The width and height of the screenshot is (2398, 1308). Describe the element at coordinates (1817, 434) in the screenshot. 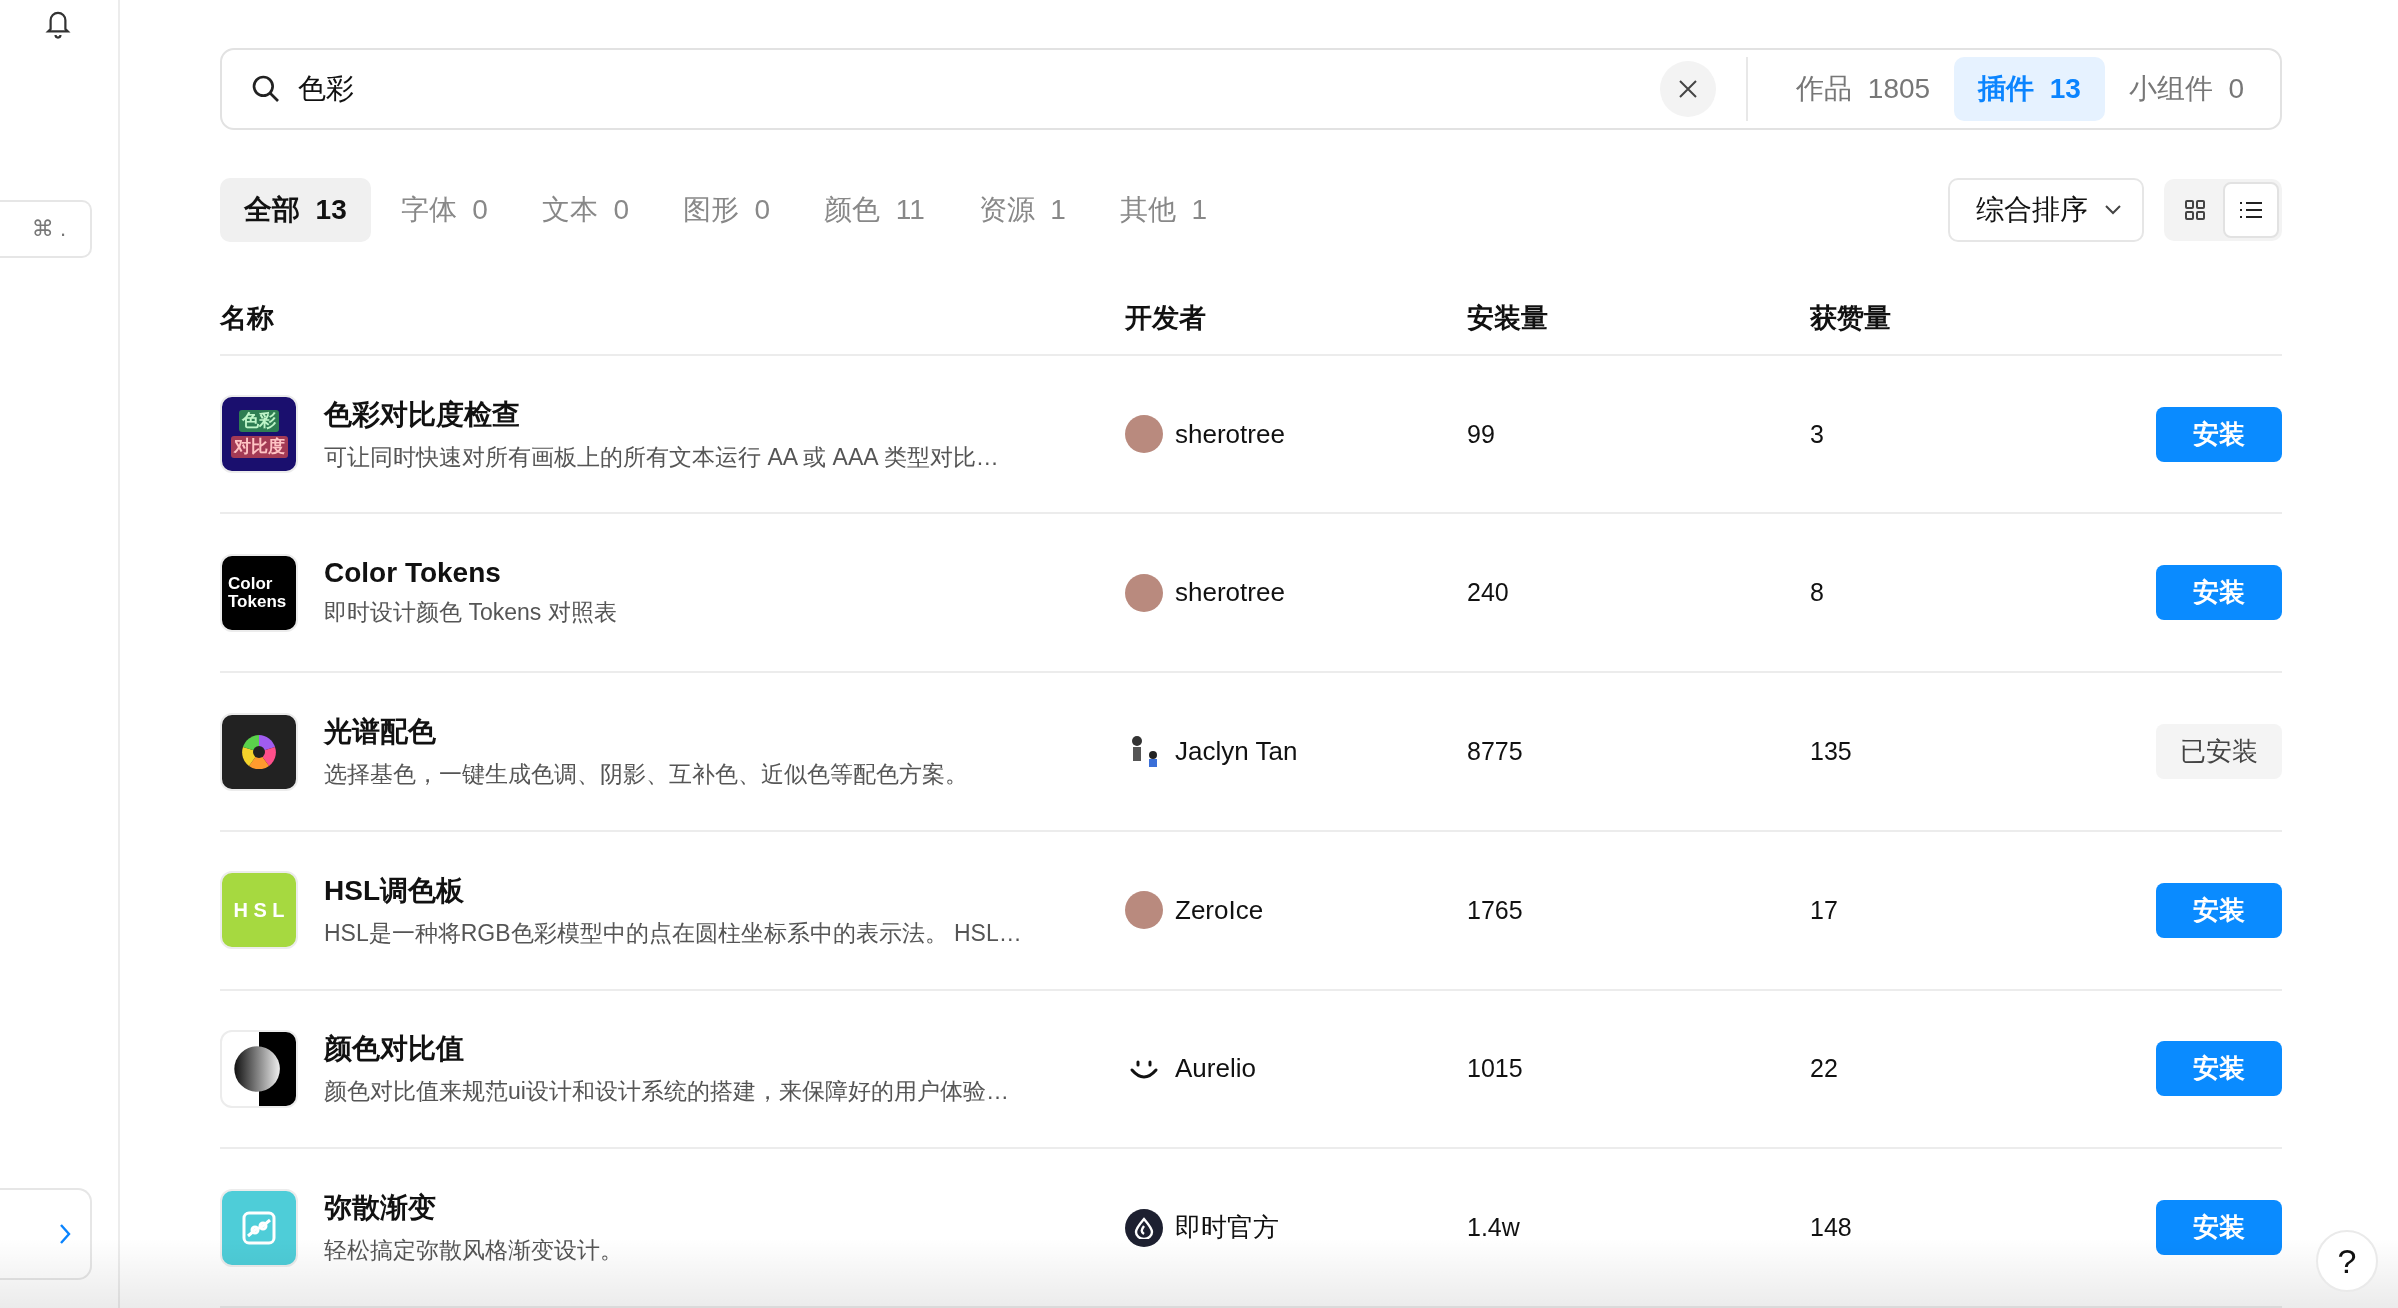

I see `like-count: 3` at that location.